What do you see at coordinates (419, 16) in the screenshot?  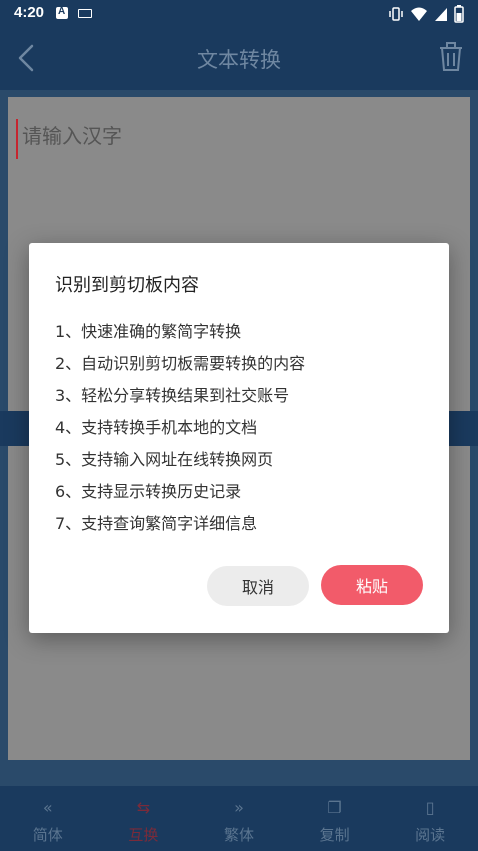 I see `wifi-icon` at bounding box center [419, 16].